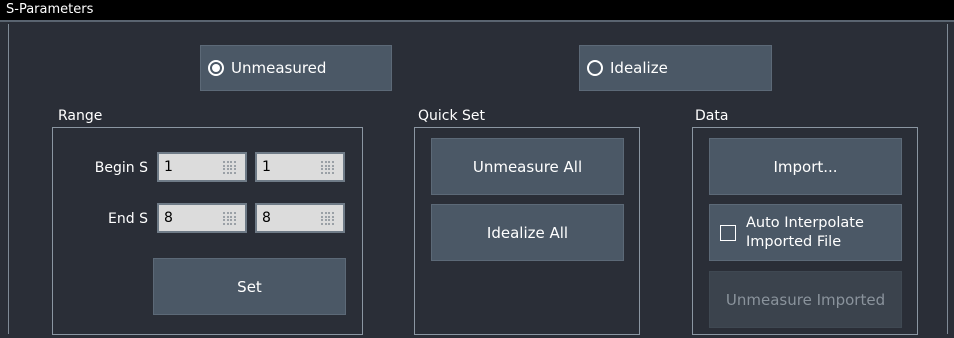 The width and height of the screenshot is (954, 338). Describe the element at coordinates (639, 68) in the screenshot. I see `idealize-radio-label: Idealize` at that location.